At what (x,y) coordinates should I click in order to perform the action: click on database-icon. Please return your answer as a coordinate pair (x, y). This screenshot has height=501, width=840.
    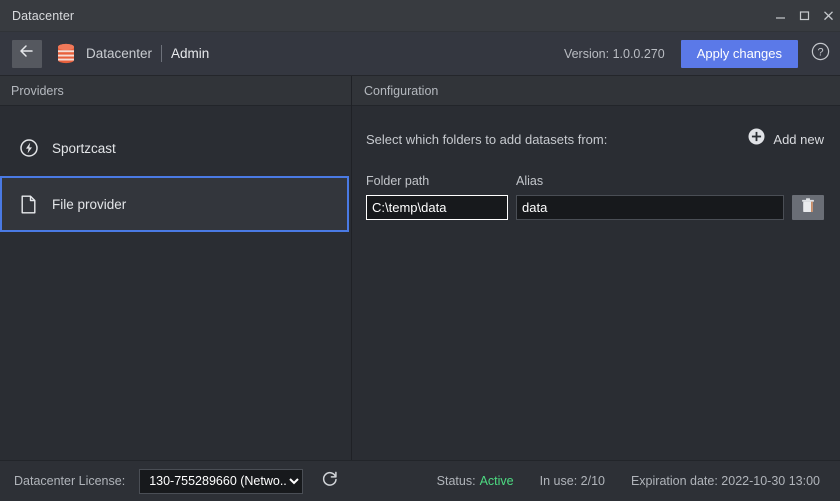
    Looking at the image, I should click on (66, 54).